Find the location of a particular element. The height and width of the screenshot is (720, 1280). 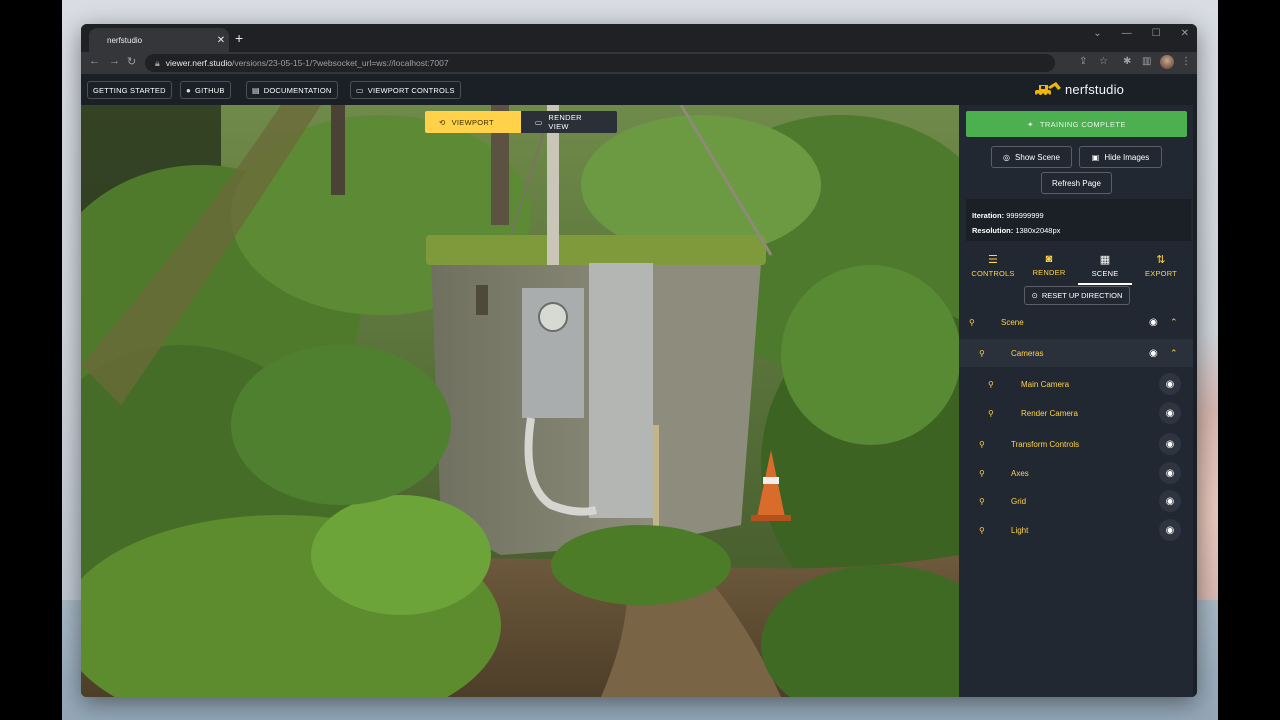

tab-render-view-label: RENDER VIEW is located at coordinates (565, 122).